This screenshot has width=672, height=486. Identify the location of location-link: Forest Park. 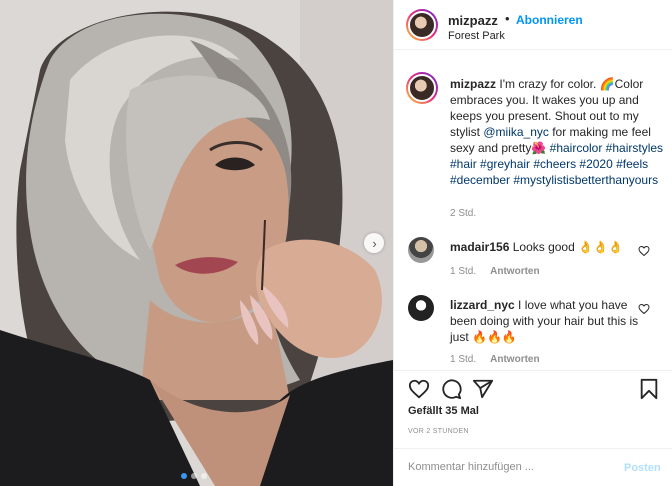
(476, 36).